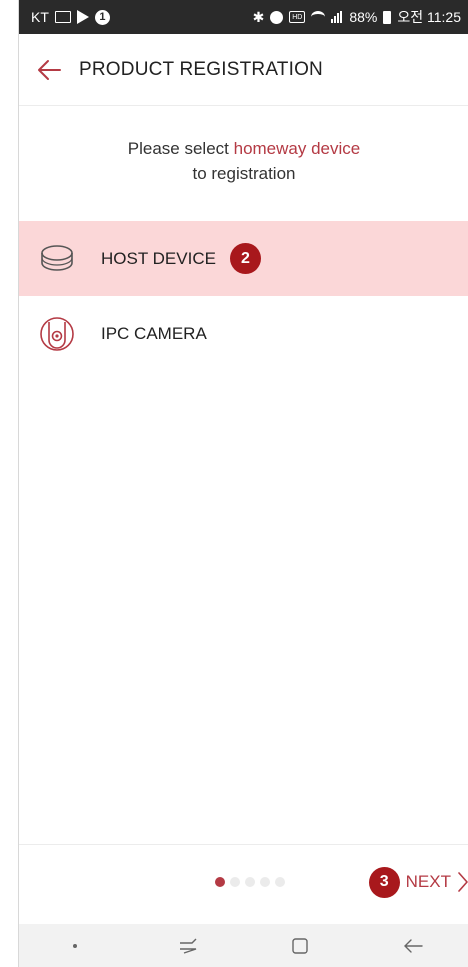  Describe the element at coordinates (297, 17) in the screenshot. I see `hd-icon: HD` at that location.